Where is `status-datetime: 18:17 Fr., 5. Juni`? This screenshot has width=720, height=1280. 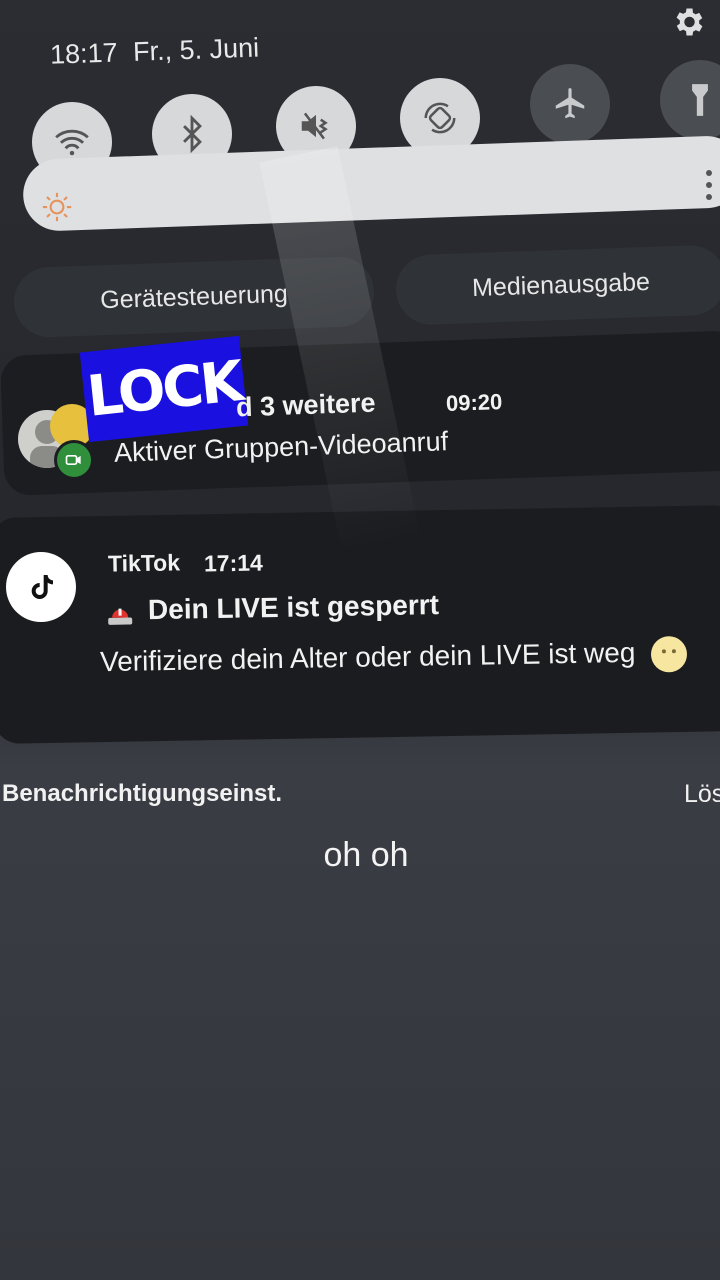
status-datetime: 18:17 Fr., 5. Juni is located at coordinates (159, 51).